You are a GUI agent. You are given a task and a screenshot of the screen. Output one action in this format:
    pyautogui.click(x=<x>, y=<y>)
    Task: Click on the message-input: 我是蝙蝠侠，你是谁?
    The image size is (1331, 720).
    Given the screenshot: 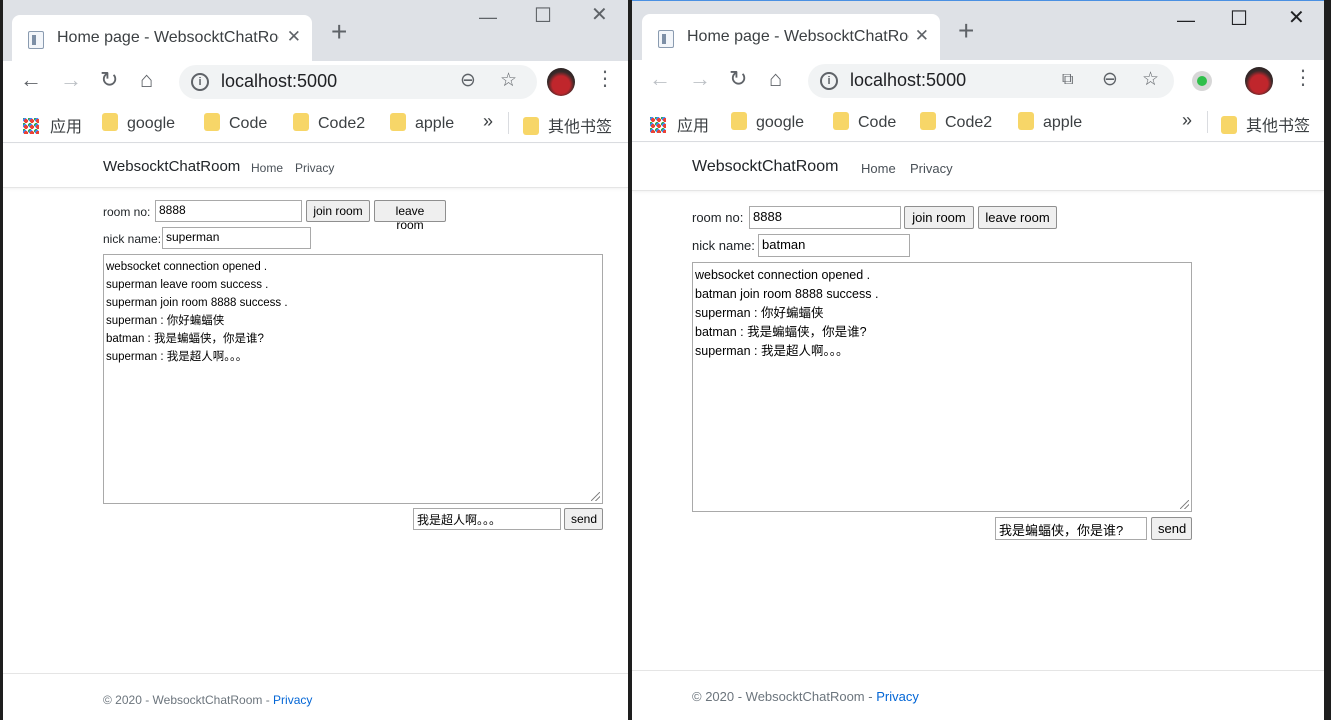 What is the action you would take?
    pyautogui.click(x=1071, y=528)
    